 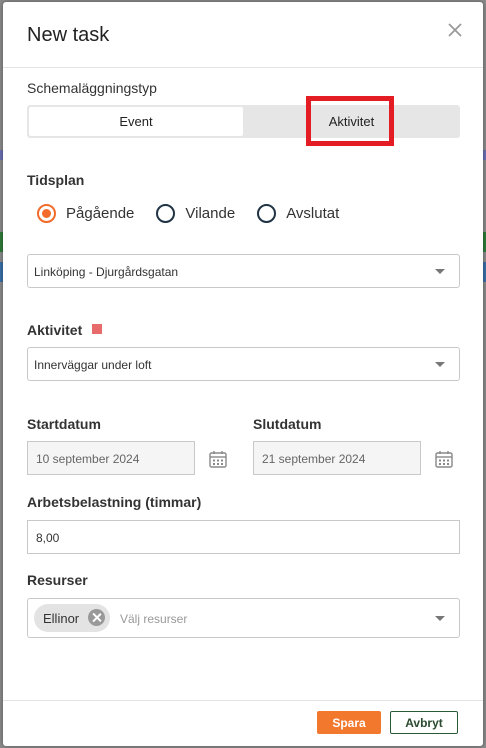 What do you see at coordinates (55, 330) in the screenshot?
I see `activity-label: Aktivitet` at bounding box center [55, 330].